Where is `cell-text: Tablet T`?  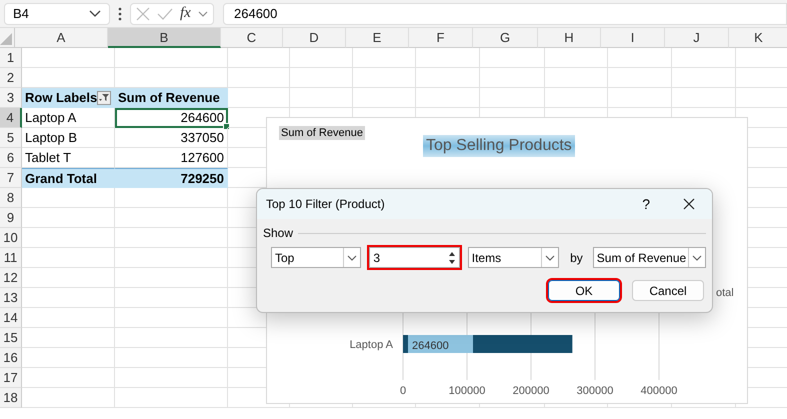 cell-text: Tablet T is located at coordinates (48, 158).